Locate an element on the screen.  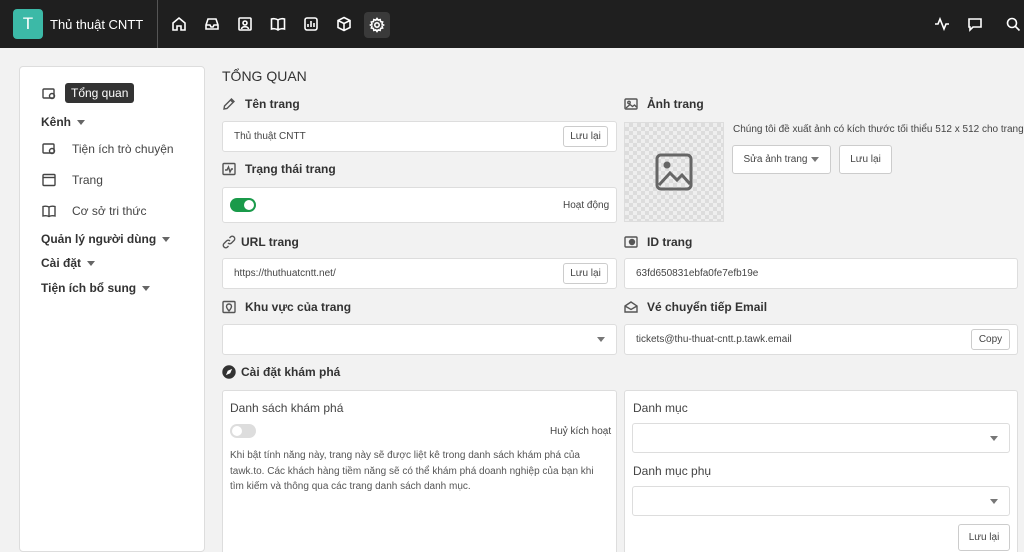
page-name-save-button: Lưu lại is located at coordinates (585, 136).